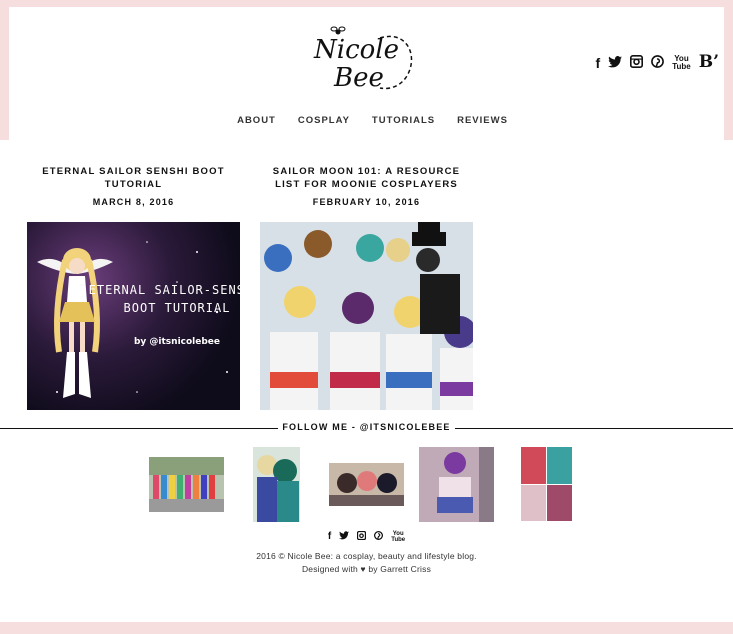 The width and height of the screenshot is (733, 634). What do you see at coordinates (256, 120) in the screenshot?
I see `nav-item-about: ABOUT` at bounding box center [256, 120].